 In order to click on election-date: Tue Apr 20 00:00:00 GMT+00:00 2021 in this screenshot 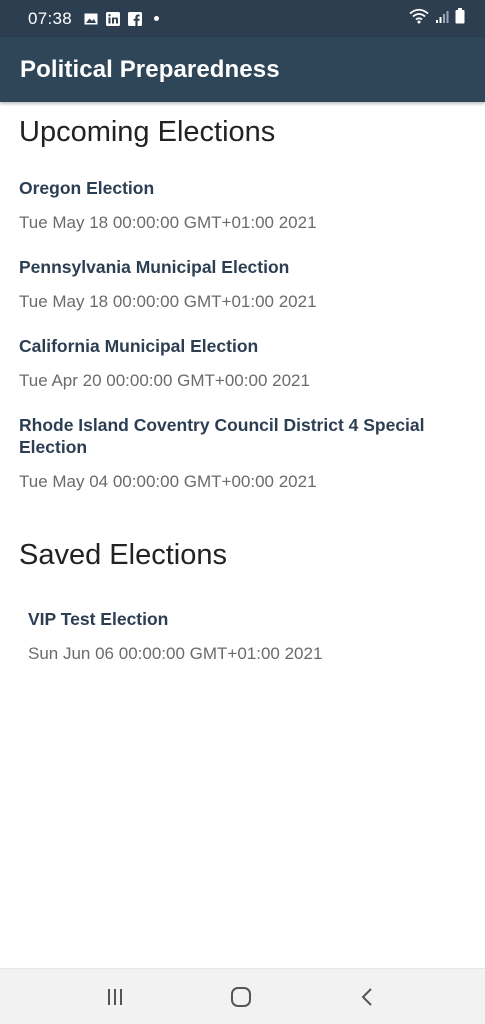, I will do `click(164, 380)`.